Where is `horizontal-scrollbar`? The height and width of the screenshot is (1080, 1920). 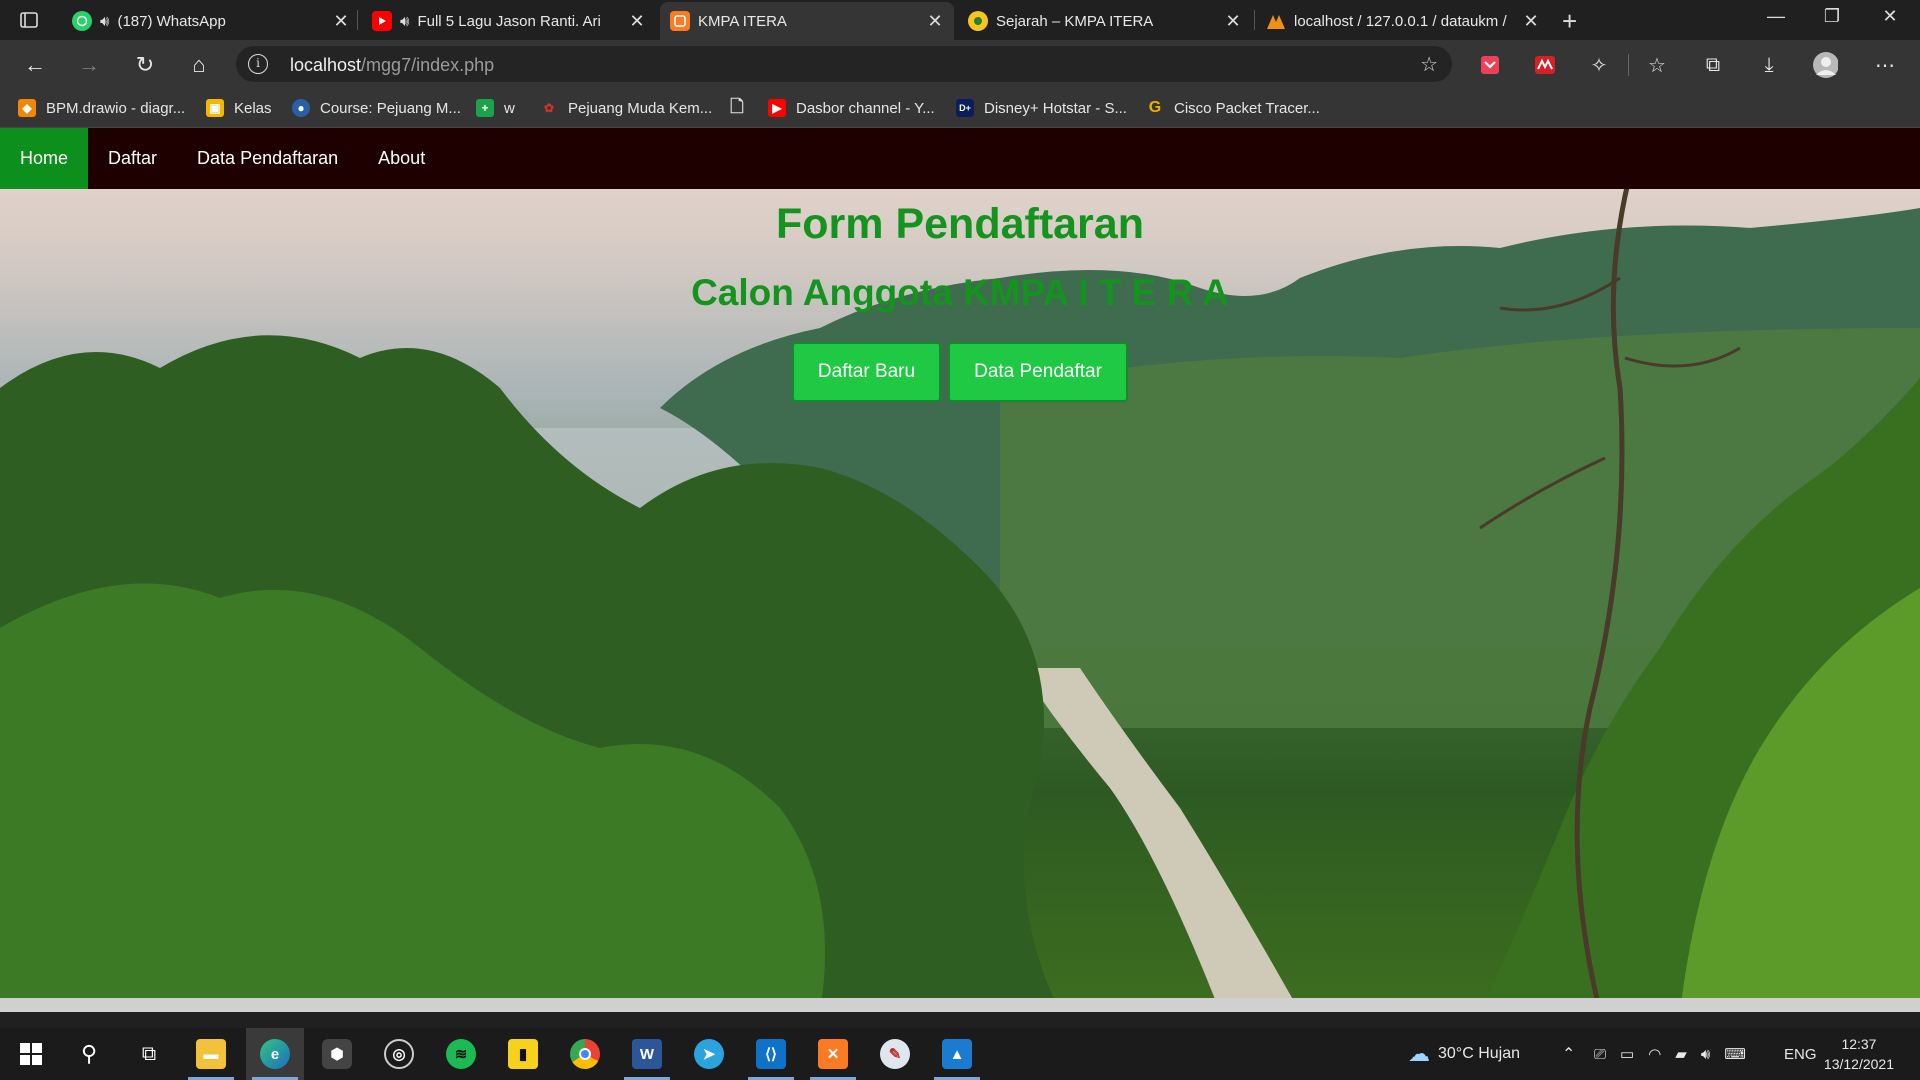
horizontal-scrollbar is located at coordinates (960, 1005).